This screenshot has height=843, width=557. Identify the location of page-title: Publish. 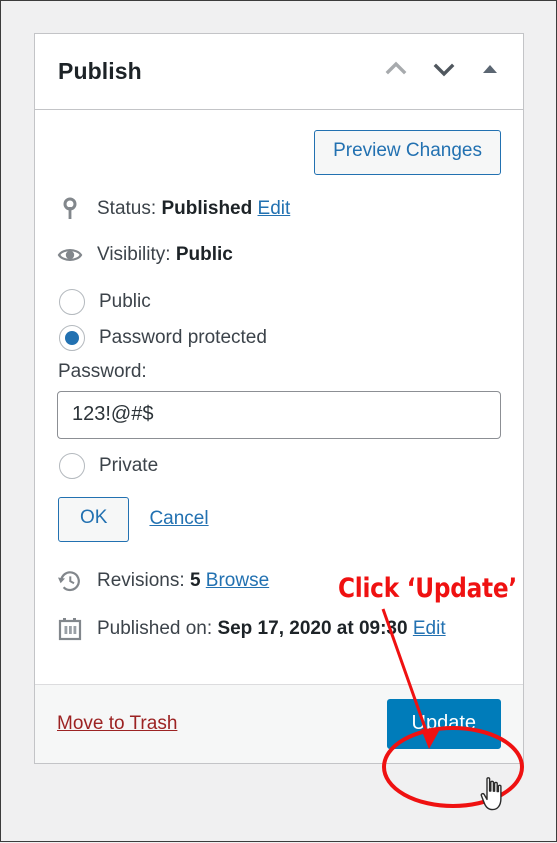
(100, 71).